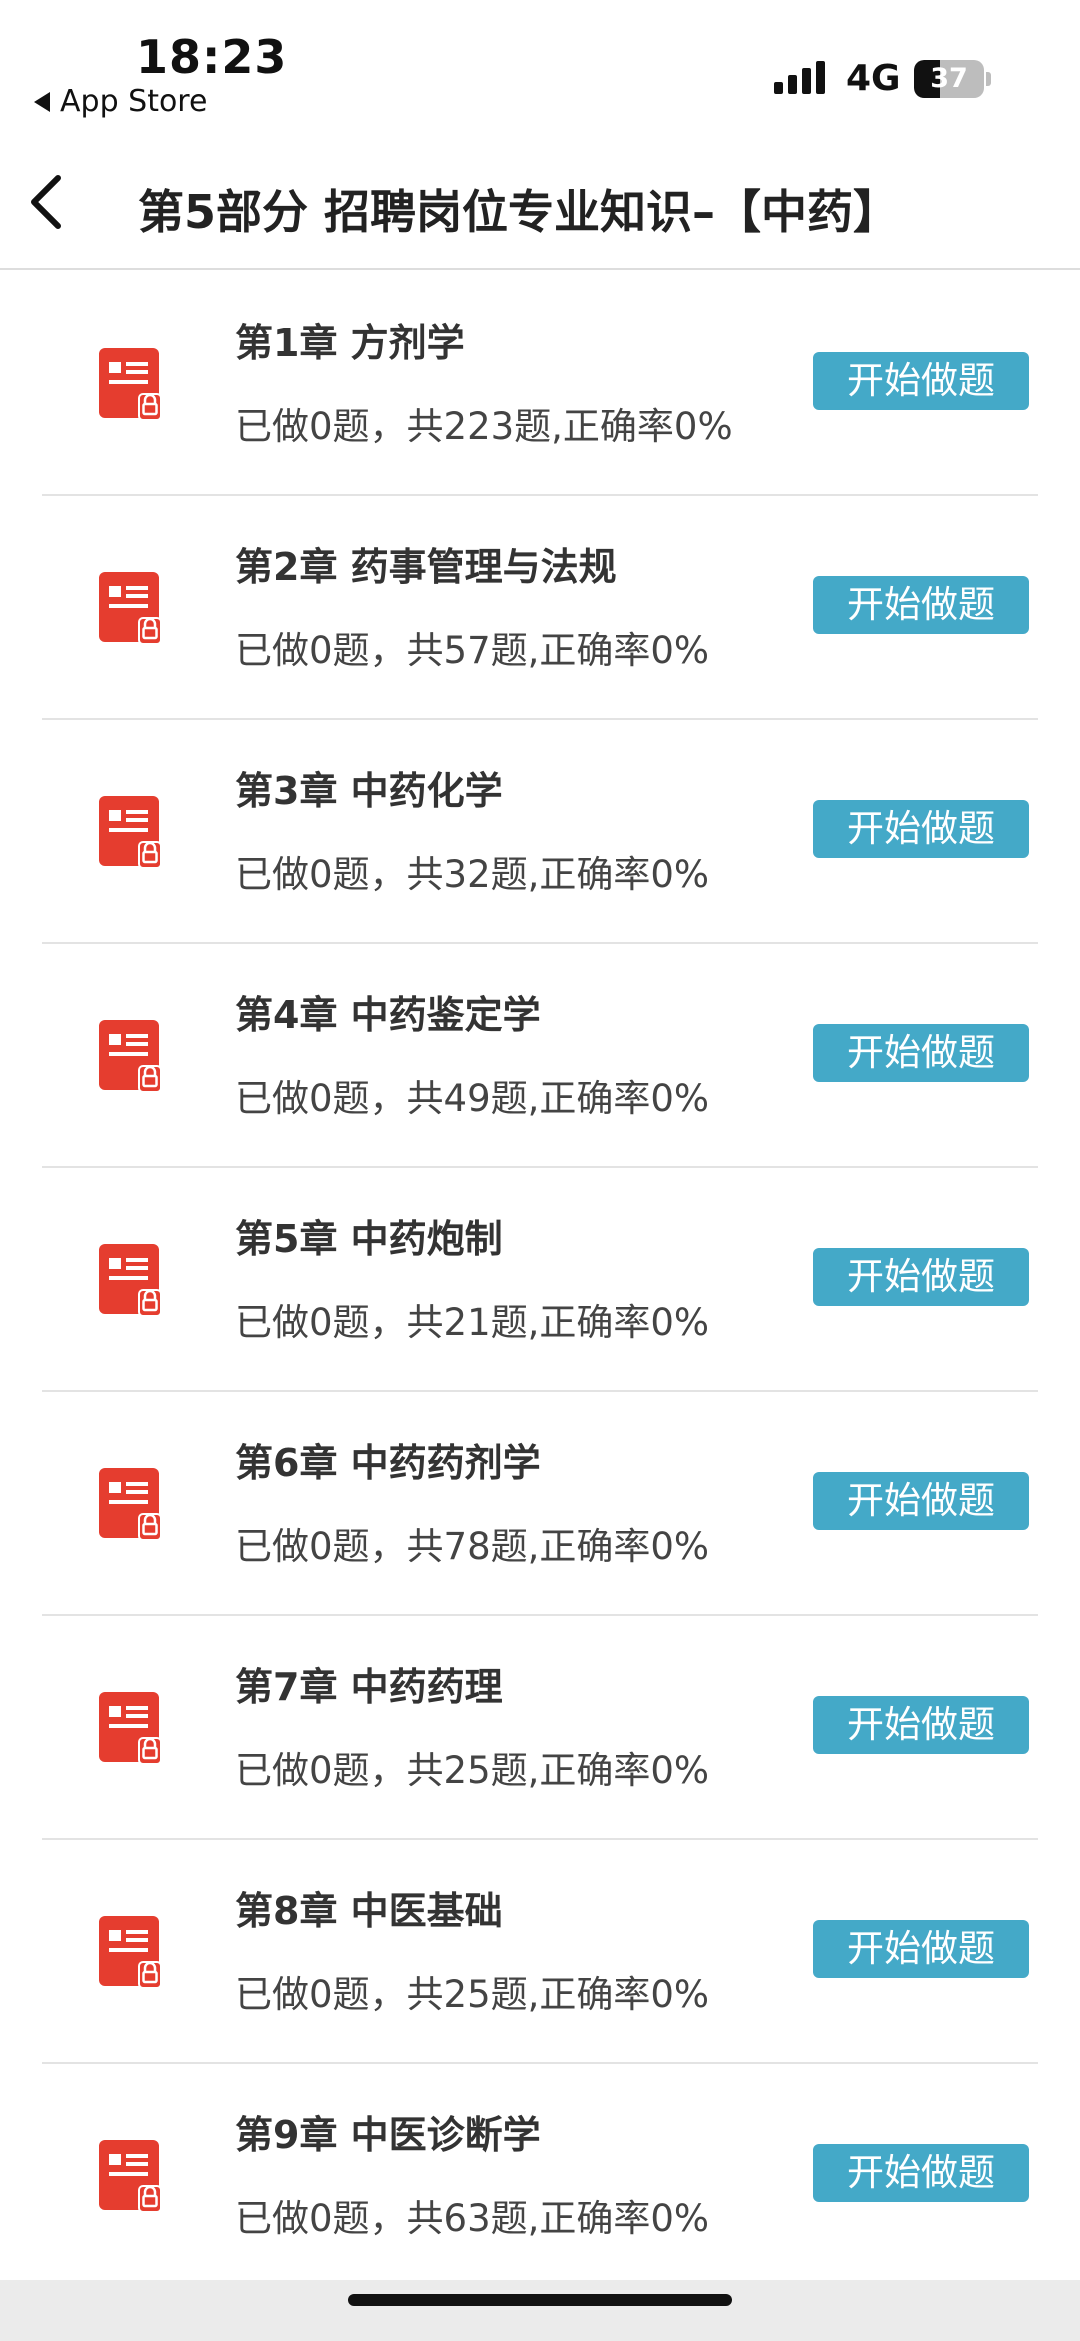  Describe the element at coordinates (540, 1056) in the screenshot. I see `chapter-row: 第4章 中药鉴定学 已做0题，共49题,正确率0% 开始做题` at that location.